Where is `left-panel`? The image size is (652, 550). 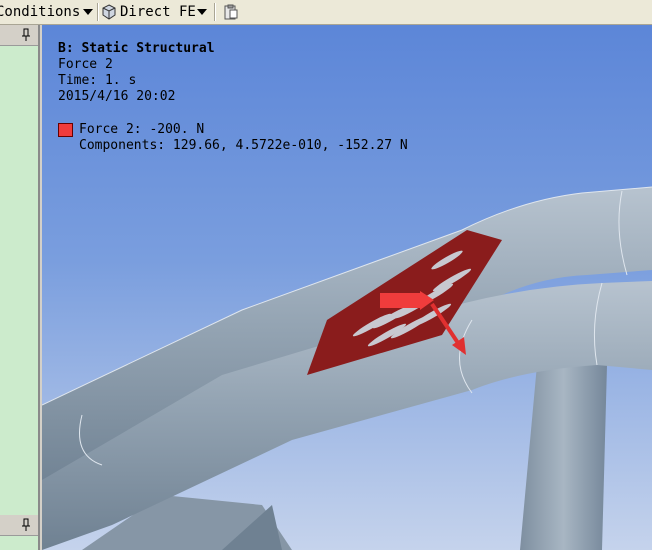
left-panel is located at coordinates (20, 287).